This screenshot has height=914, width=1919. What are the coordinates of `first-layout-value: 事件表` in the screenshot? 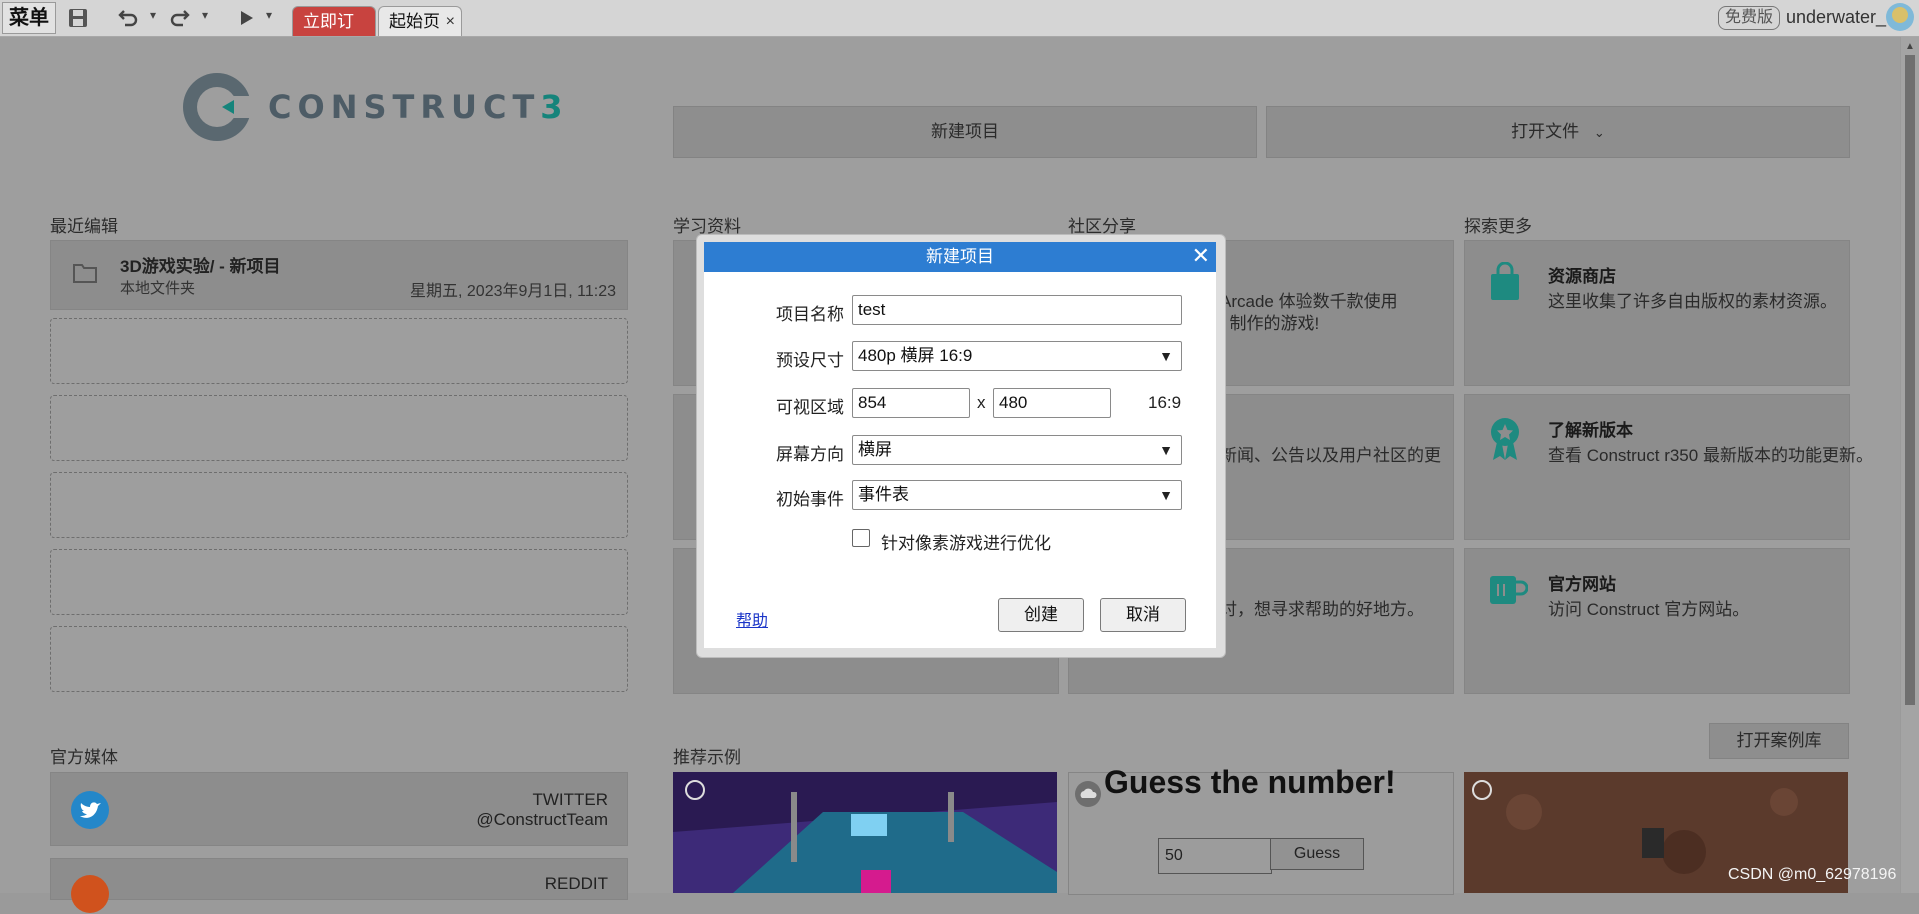 It's located at (883, 494).